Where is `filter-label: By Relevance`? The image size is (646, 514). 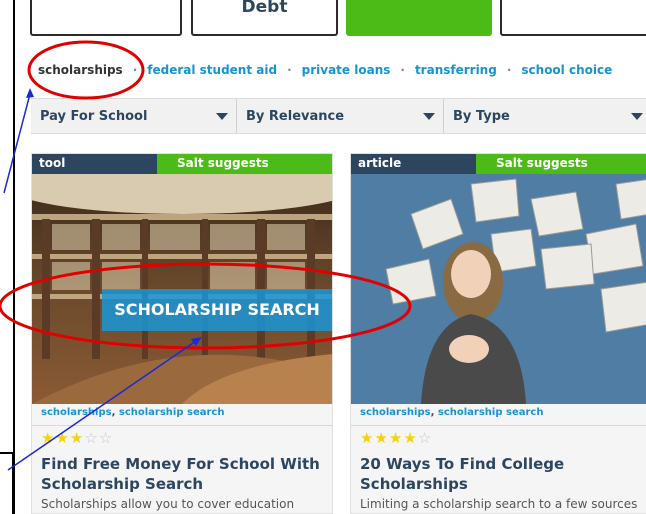 filter-label: By Relevance is located at coordinates (295, 116).